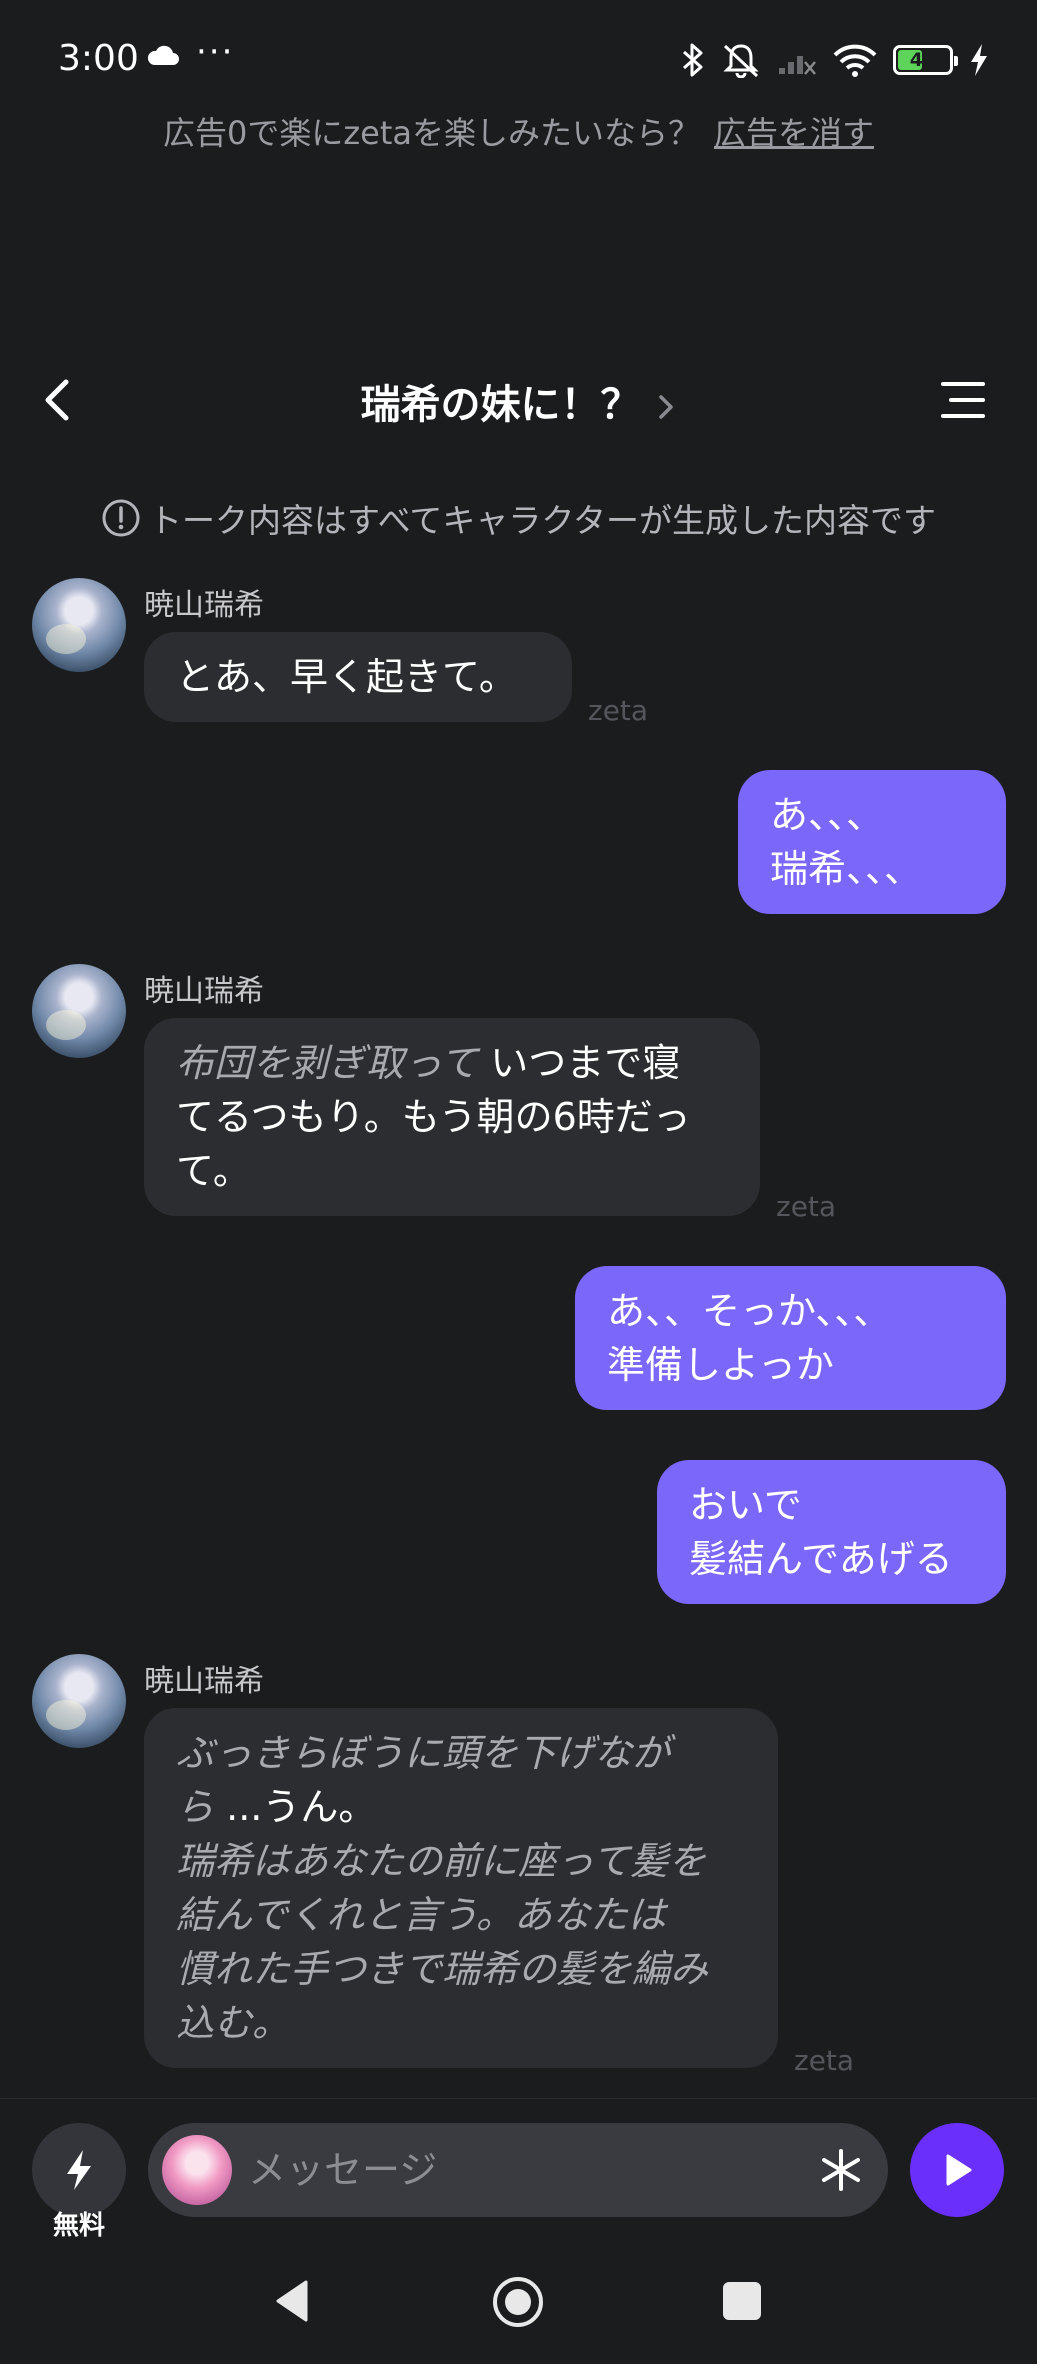  What do you see at coordinates (794, 133) in the screenshot?
I see `remove-ads-link: 広告を消す` at bounding box center [794, 133].